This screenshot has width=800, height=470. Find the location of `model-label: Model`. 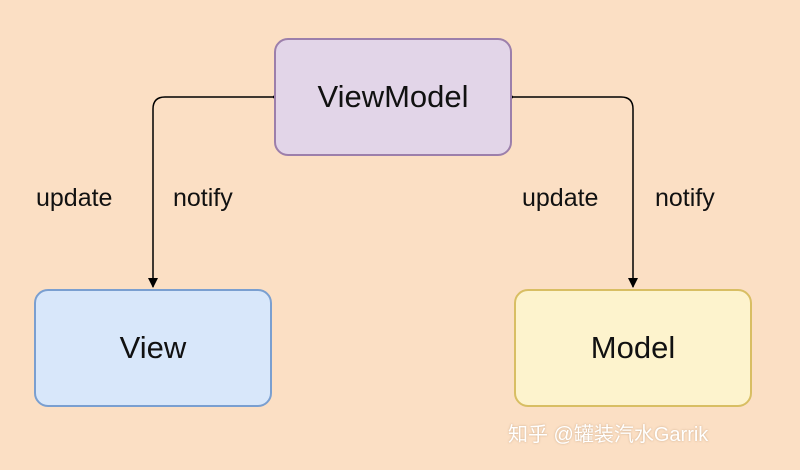

model-label: Model is located at coordinates (633, 347).